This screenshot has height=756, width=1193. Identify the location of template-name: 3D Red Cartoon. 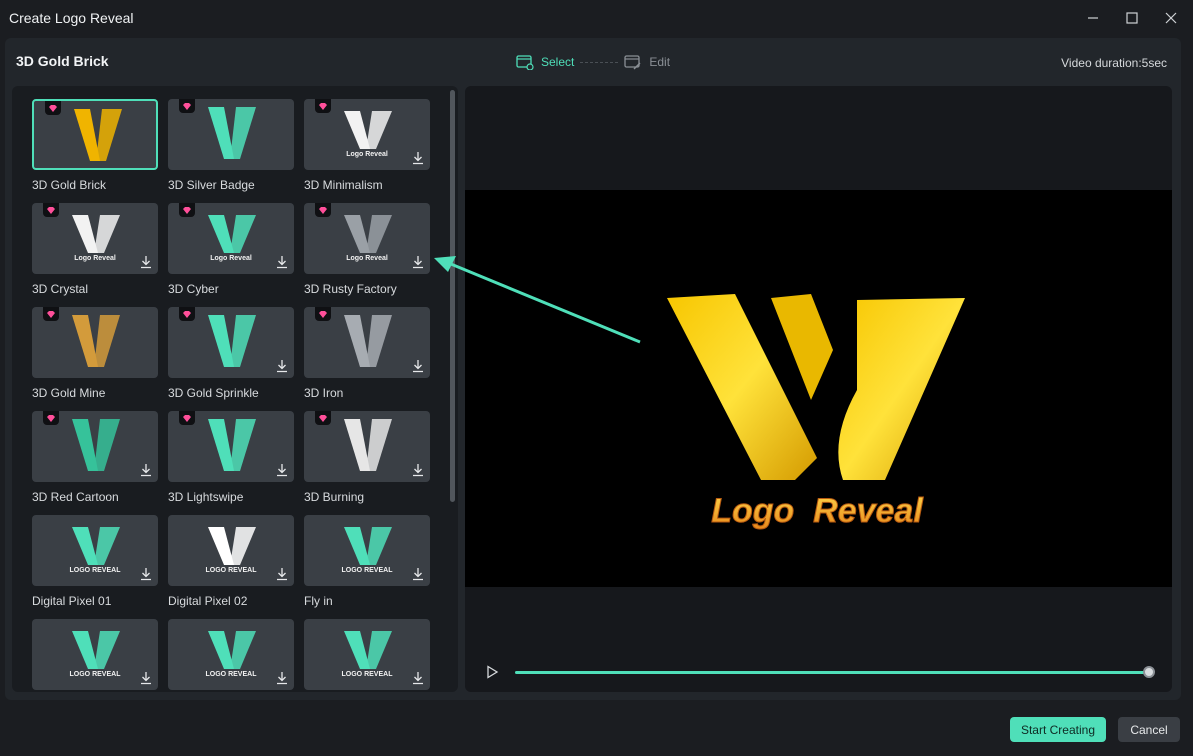
(75, 497).